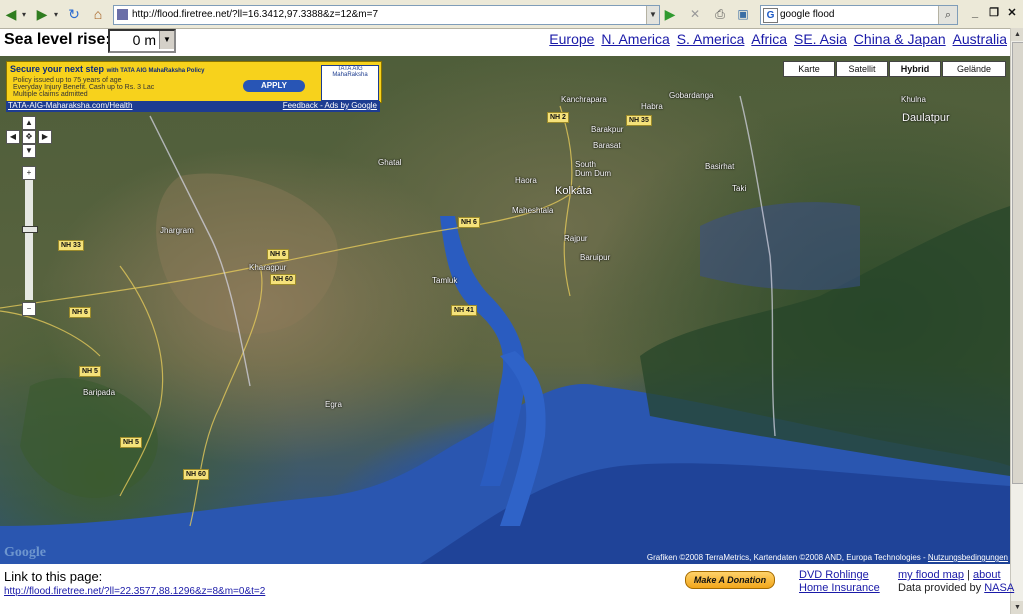 The height and width of the screenshot is (614, 1023). I want to click on road-shield: NH 5, so click(90, 371).